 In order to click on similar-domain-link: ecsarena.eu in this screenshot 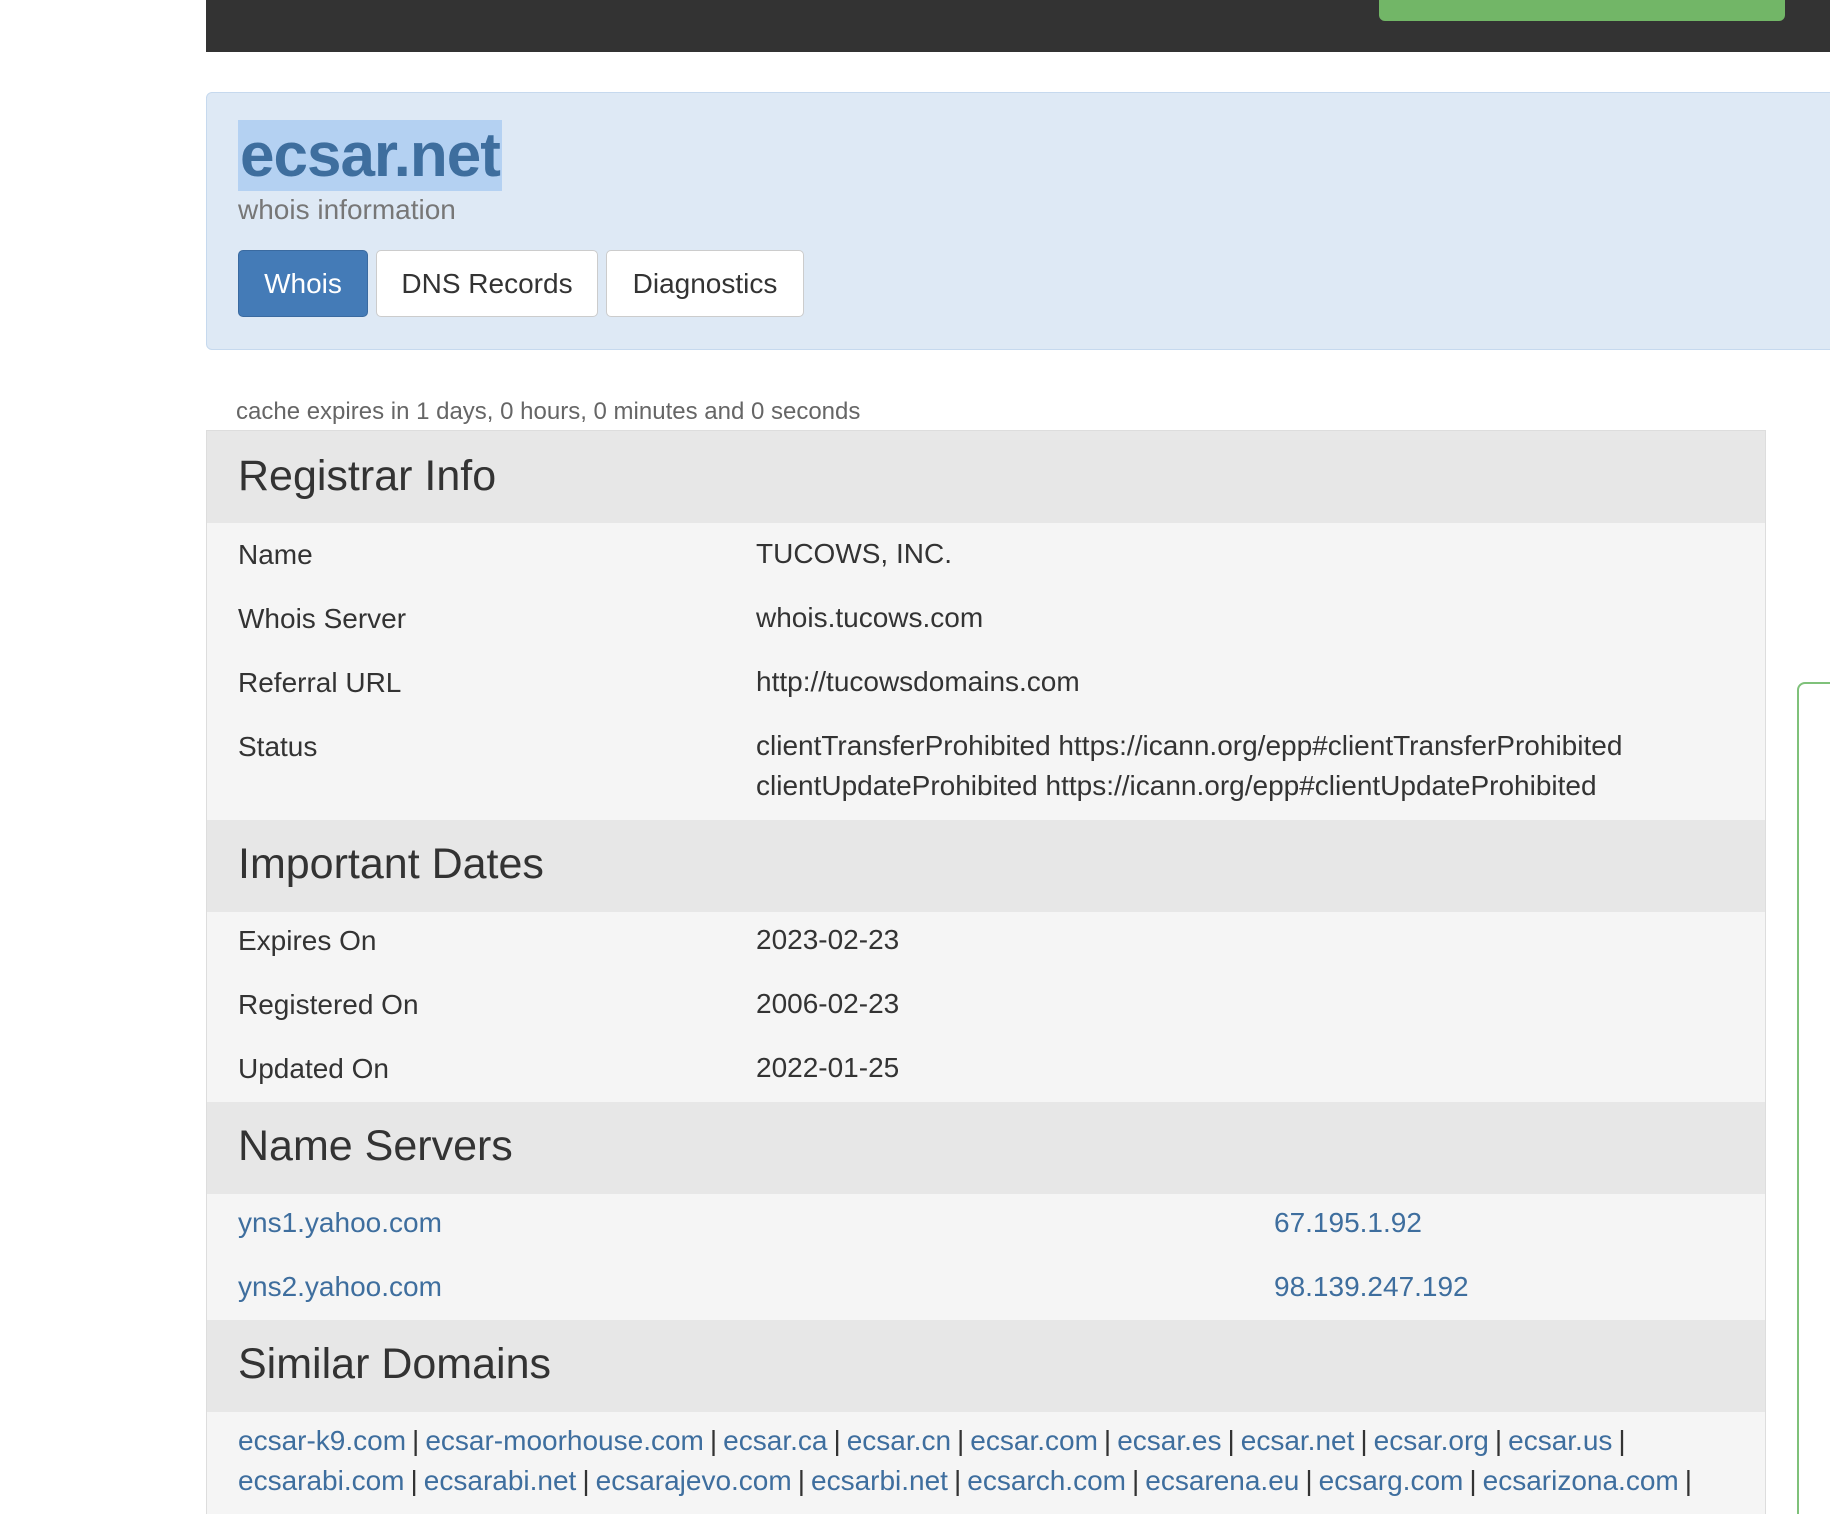, I will do `click(1222, 1480)`.